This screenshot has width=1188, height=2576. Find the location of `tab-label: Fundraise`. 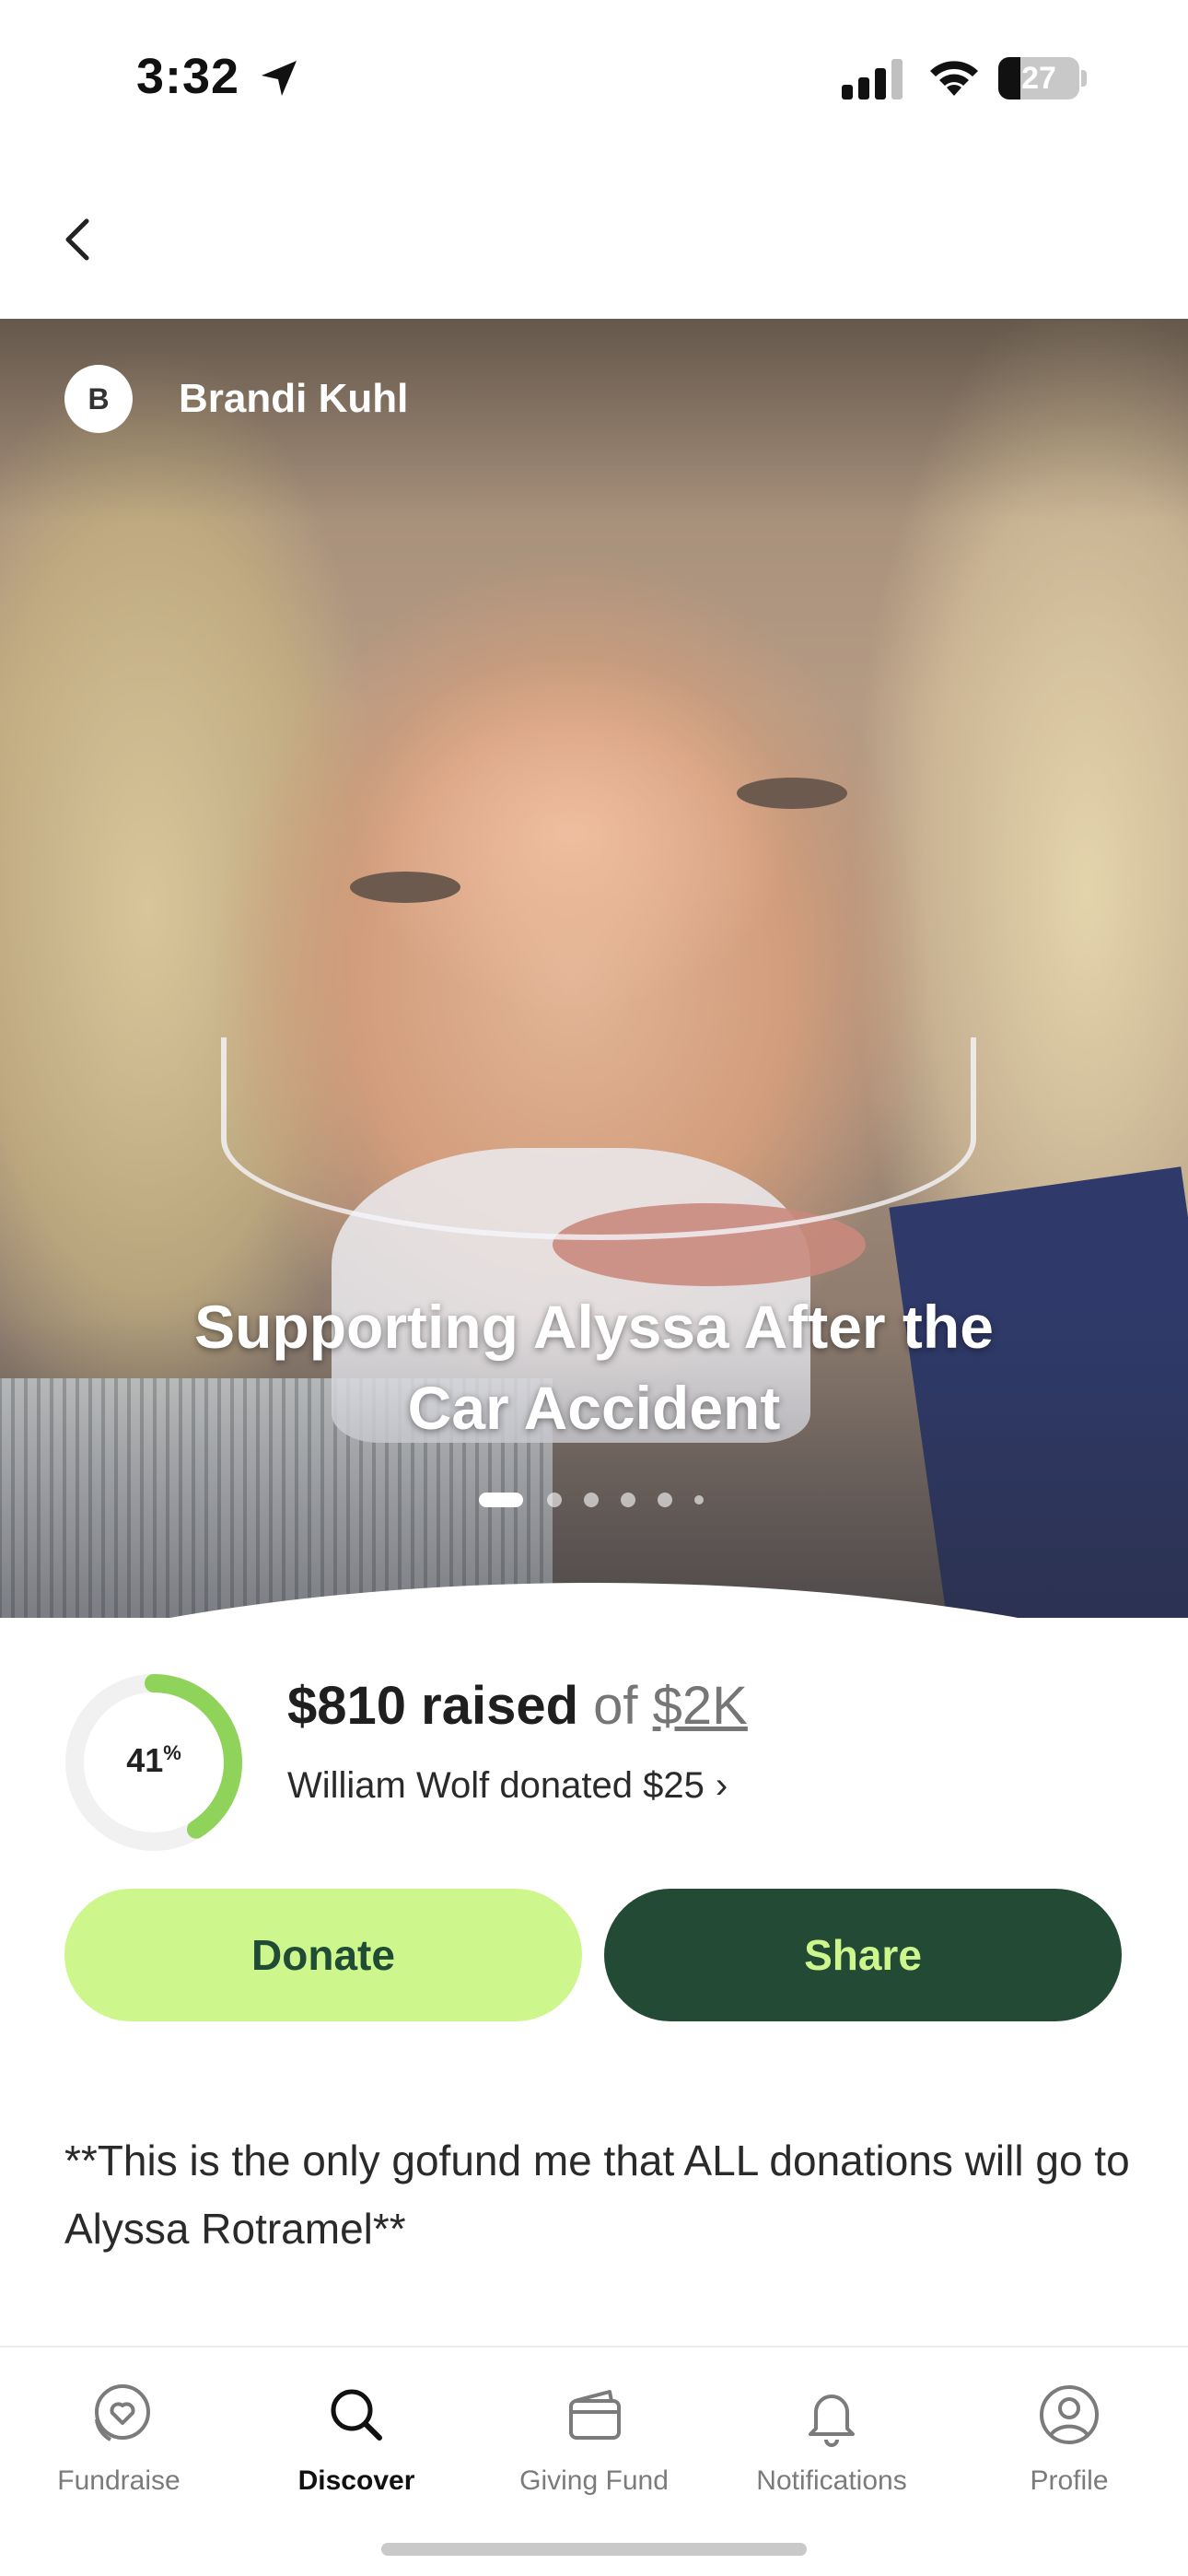

tab-label: Fundraise is located at coordinates (119, 2480).